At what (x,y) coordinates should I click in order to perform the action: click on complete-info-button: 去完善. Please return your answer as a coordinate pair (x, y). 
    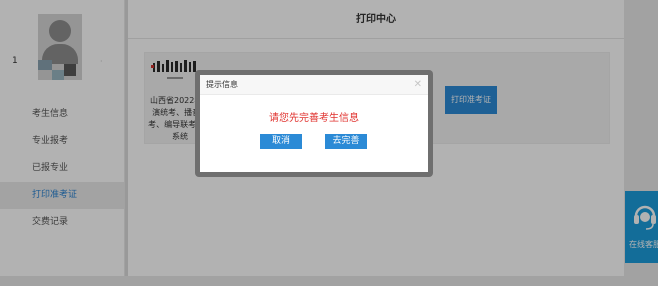
    Looking at the image, I should click on (346, 141).